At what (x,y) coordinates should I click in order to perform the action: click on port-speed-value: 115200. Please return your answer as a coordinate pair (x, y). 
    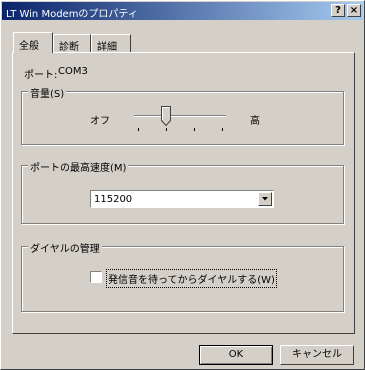
    Looking at the image, I should click on (113, 199).